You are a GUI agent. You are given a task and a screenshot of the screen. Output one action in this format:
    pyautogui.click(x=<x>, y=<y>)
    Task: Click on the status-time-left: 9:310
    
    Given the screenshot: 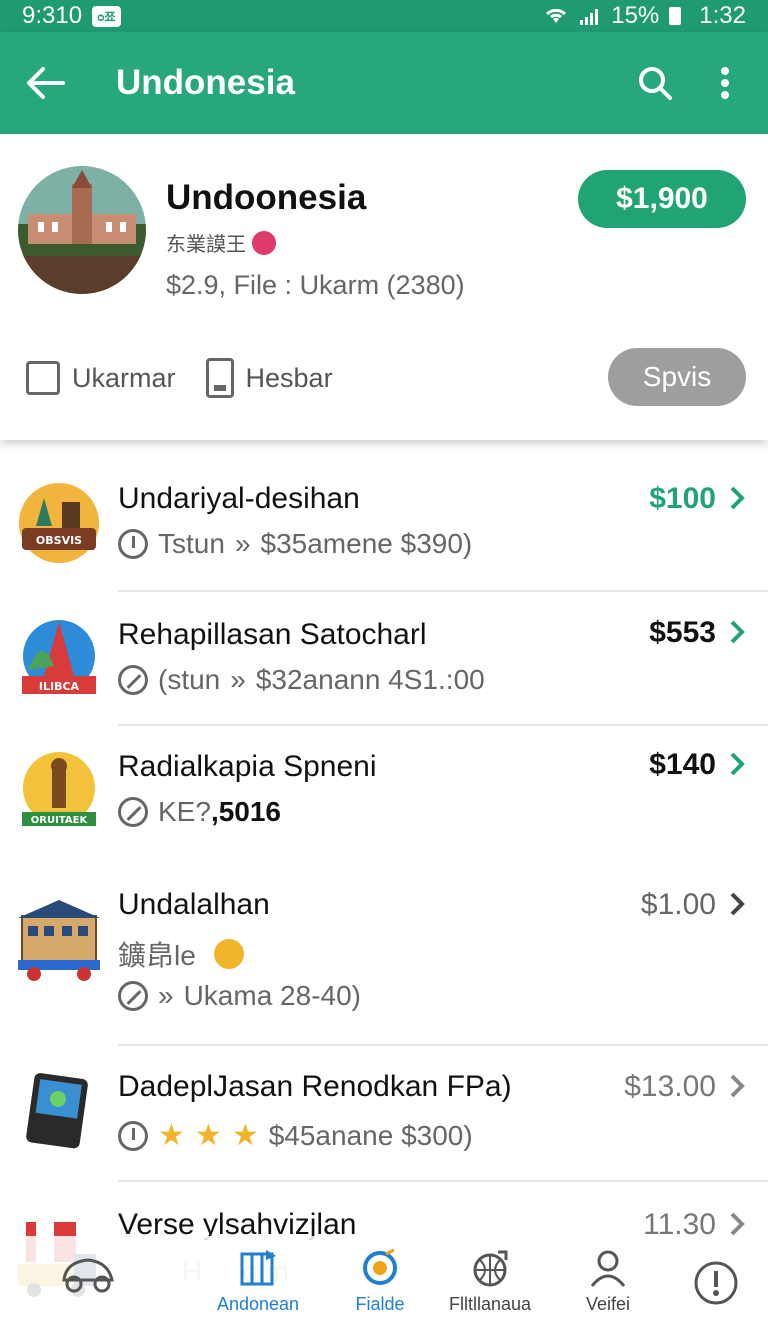 What is the action you would take?
    pyautogui.click(x=52, y=15)
    